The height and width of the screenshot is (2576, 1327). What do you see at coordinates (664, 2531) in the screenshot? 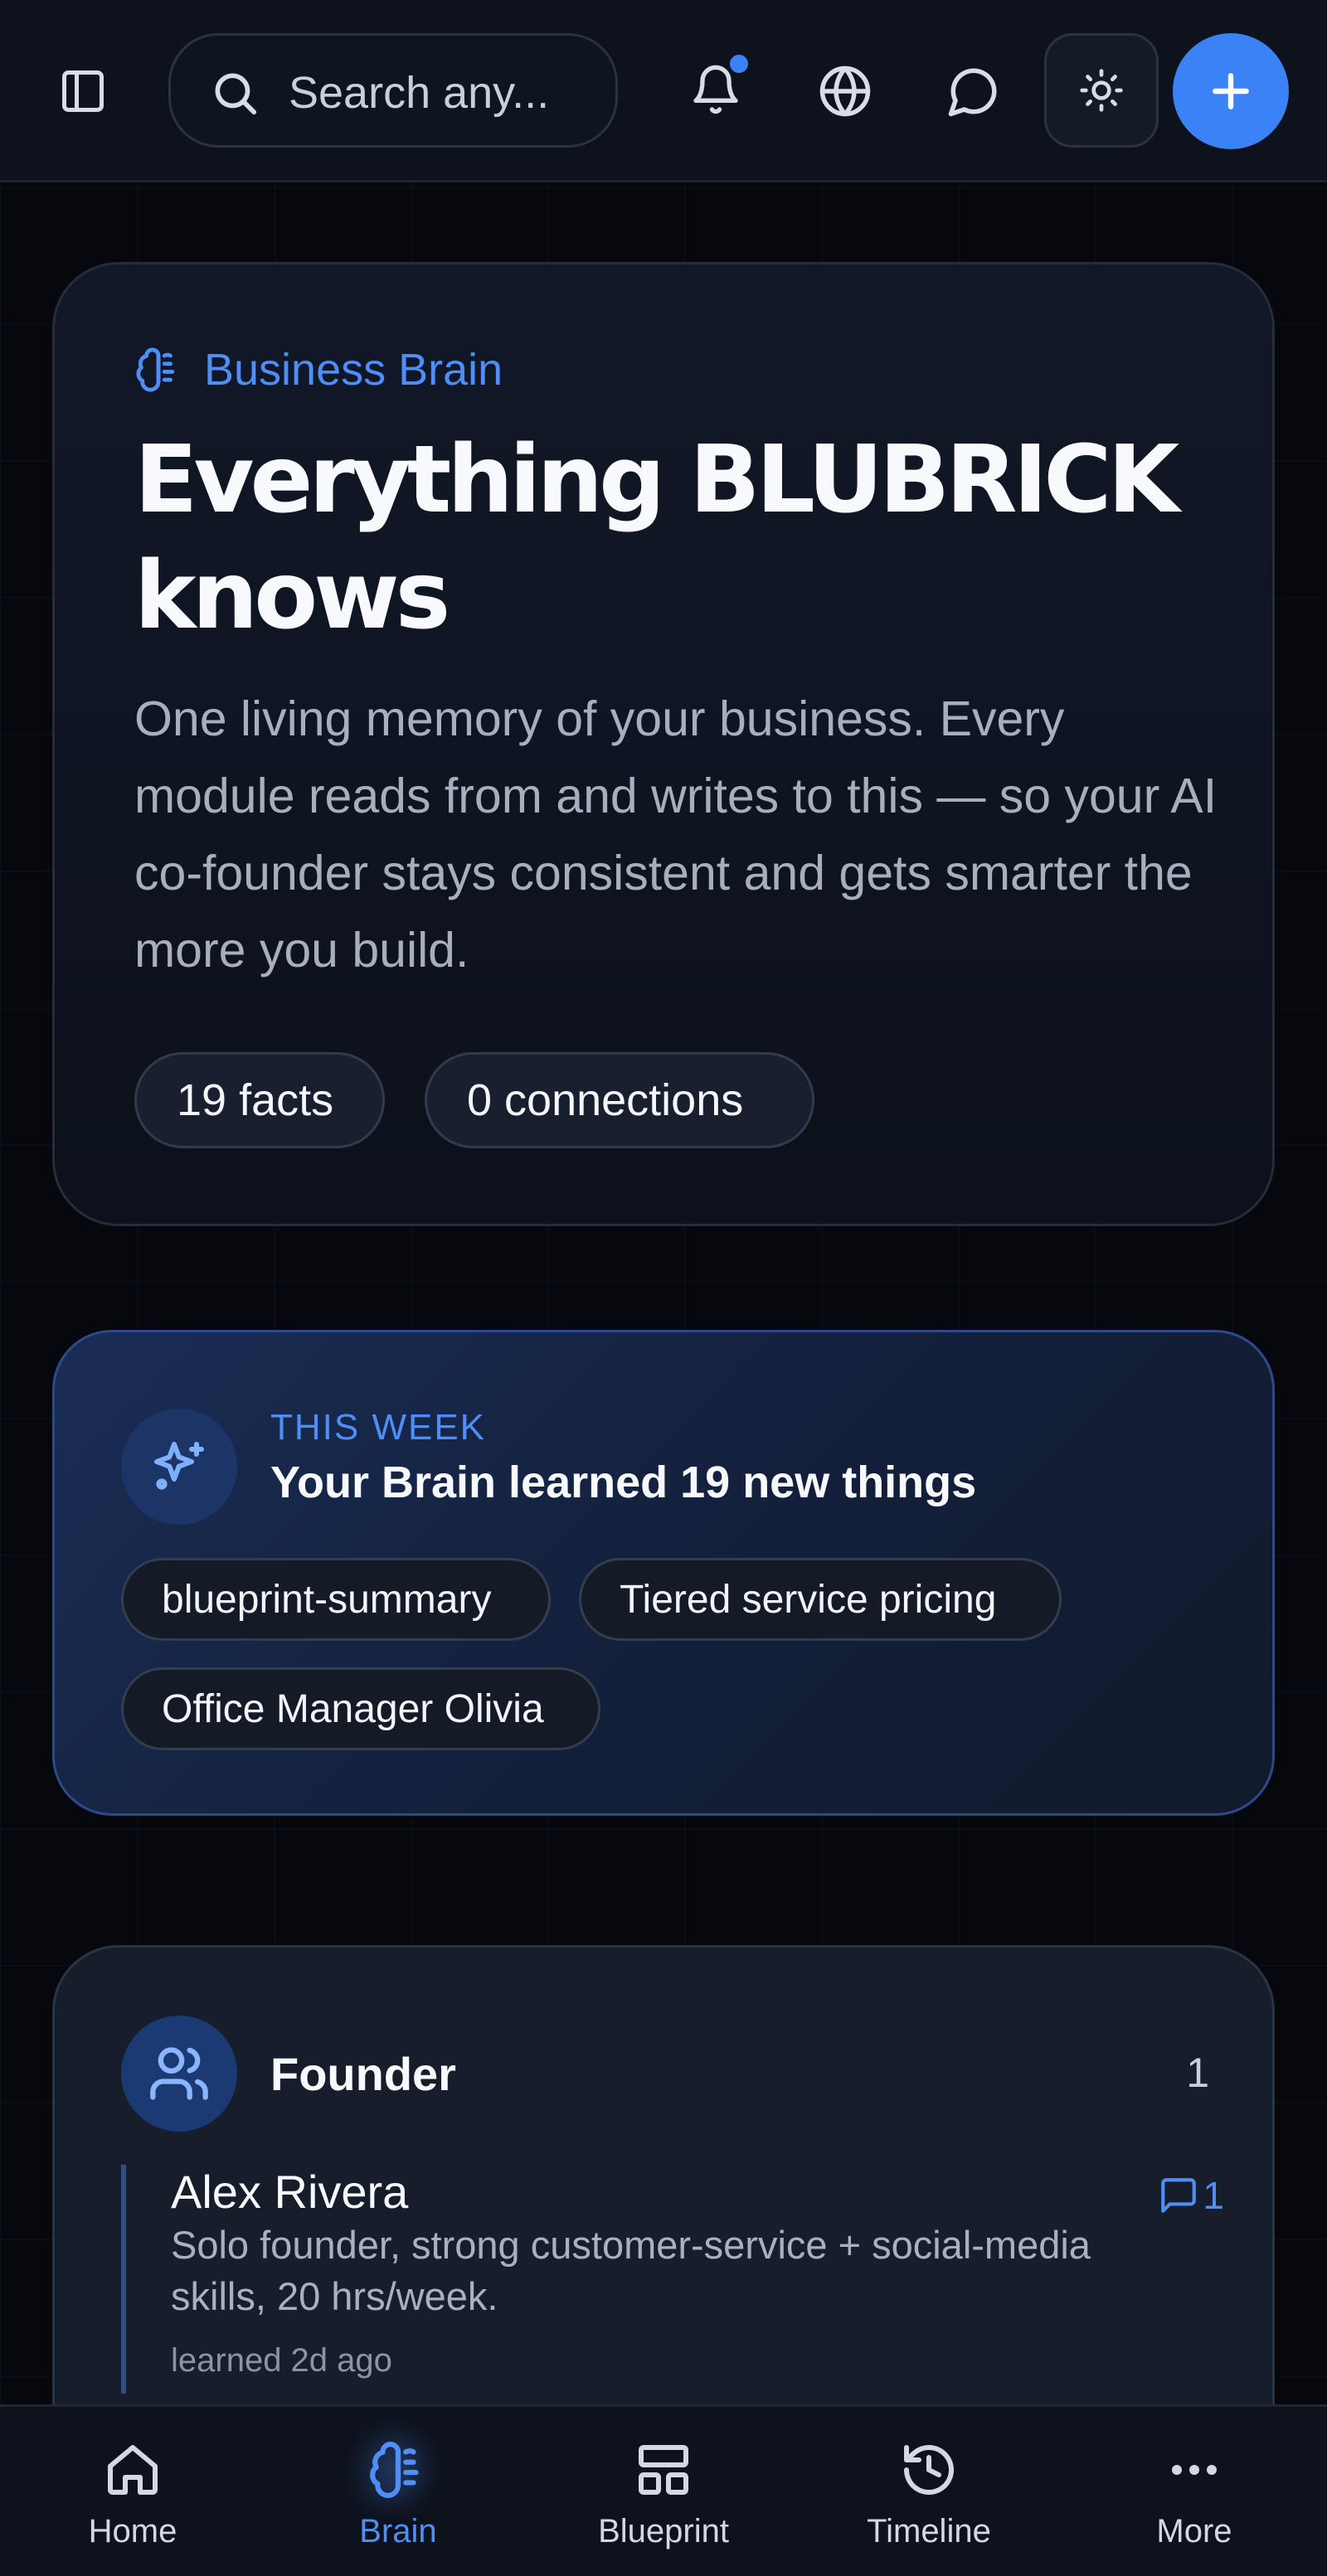
I see `nav-label-blueprint: Blueprint` at bounding box center [664, 2531].